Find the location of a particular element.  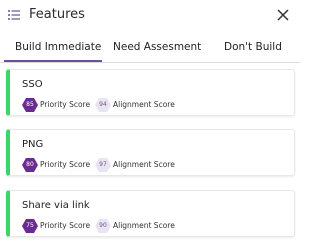

list-icon is located at coordinates (14, 15).